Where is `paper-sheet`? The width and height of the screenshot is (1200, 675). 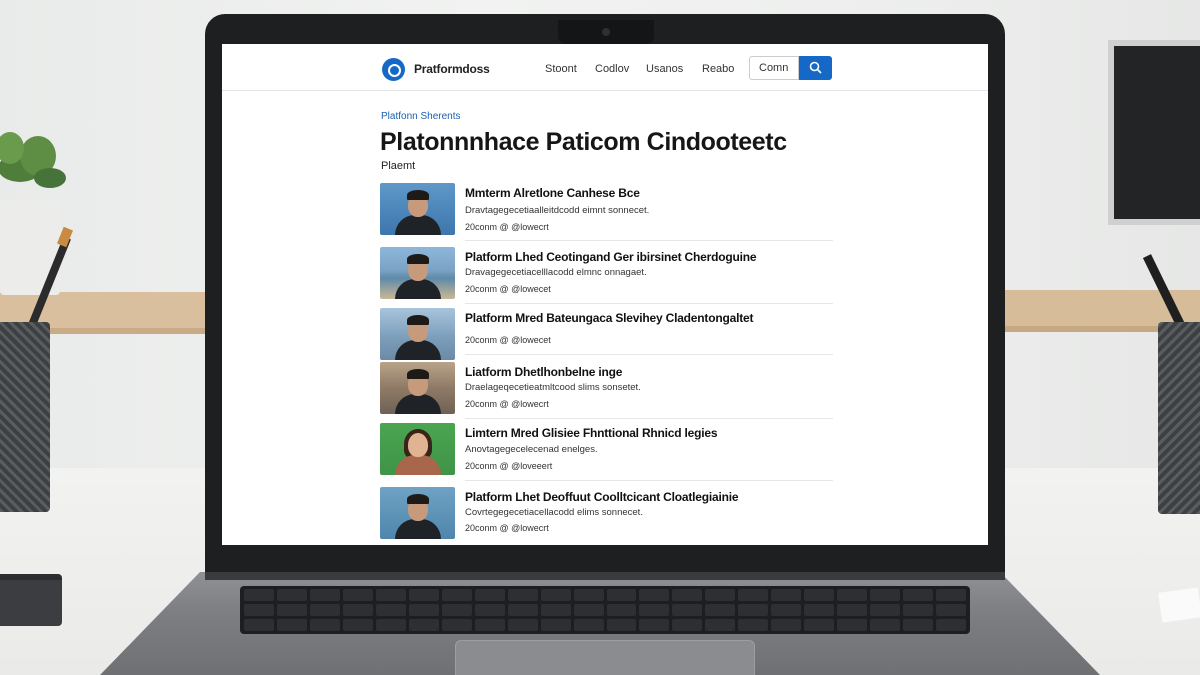
paper-sheet is located at coordinates (1179, 605).